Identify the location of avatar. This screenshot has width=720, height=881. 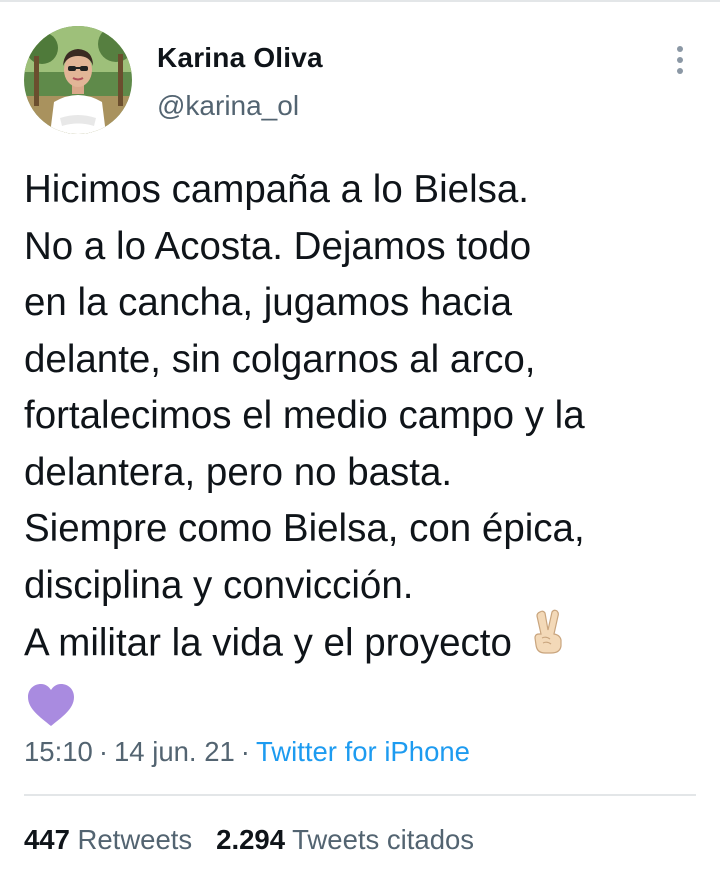
(78, 80).